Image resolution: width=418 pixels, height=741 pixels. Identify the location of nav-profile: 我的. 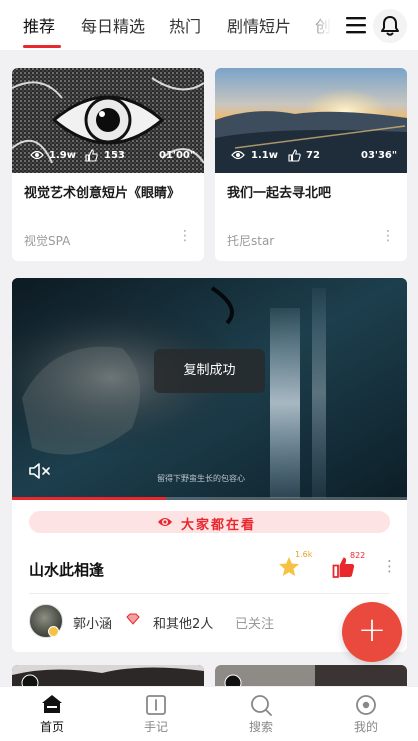
(366, 714).